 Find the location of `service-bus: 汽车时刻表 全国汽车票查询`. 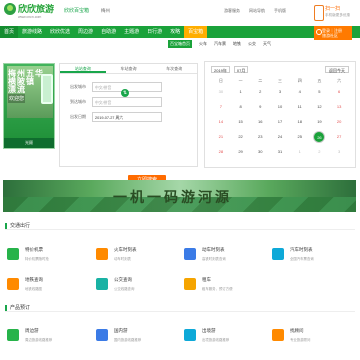

service-bus: 汽车时刻表 全国汽车票查询 is located at coordinates (311, 254).